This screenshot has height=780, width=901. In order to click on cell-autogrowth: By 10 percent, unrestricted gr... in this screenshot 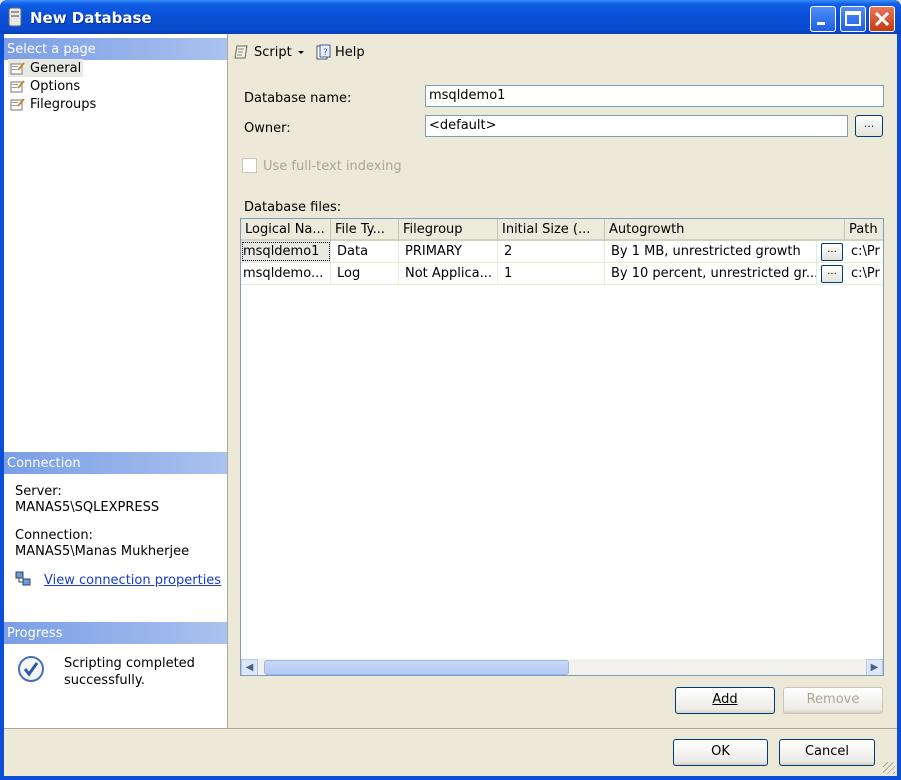, I will do `click(711, 273)`.